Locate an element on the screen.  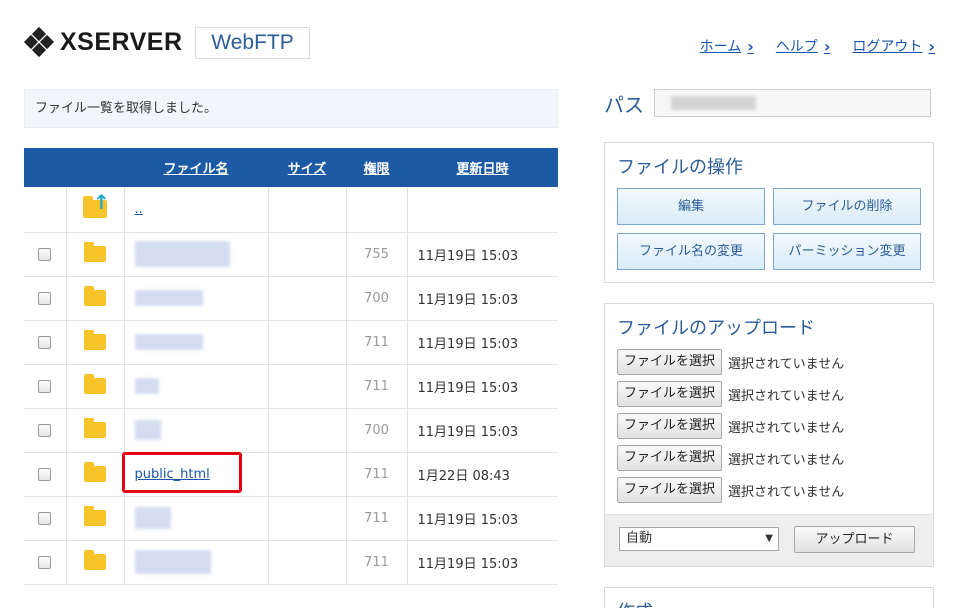
table-row-parent: ↑ .. is located at coordinates (291, 210).